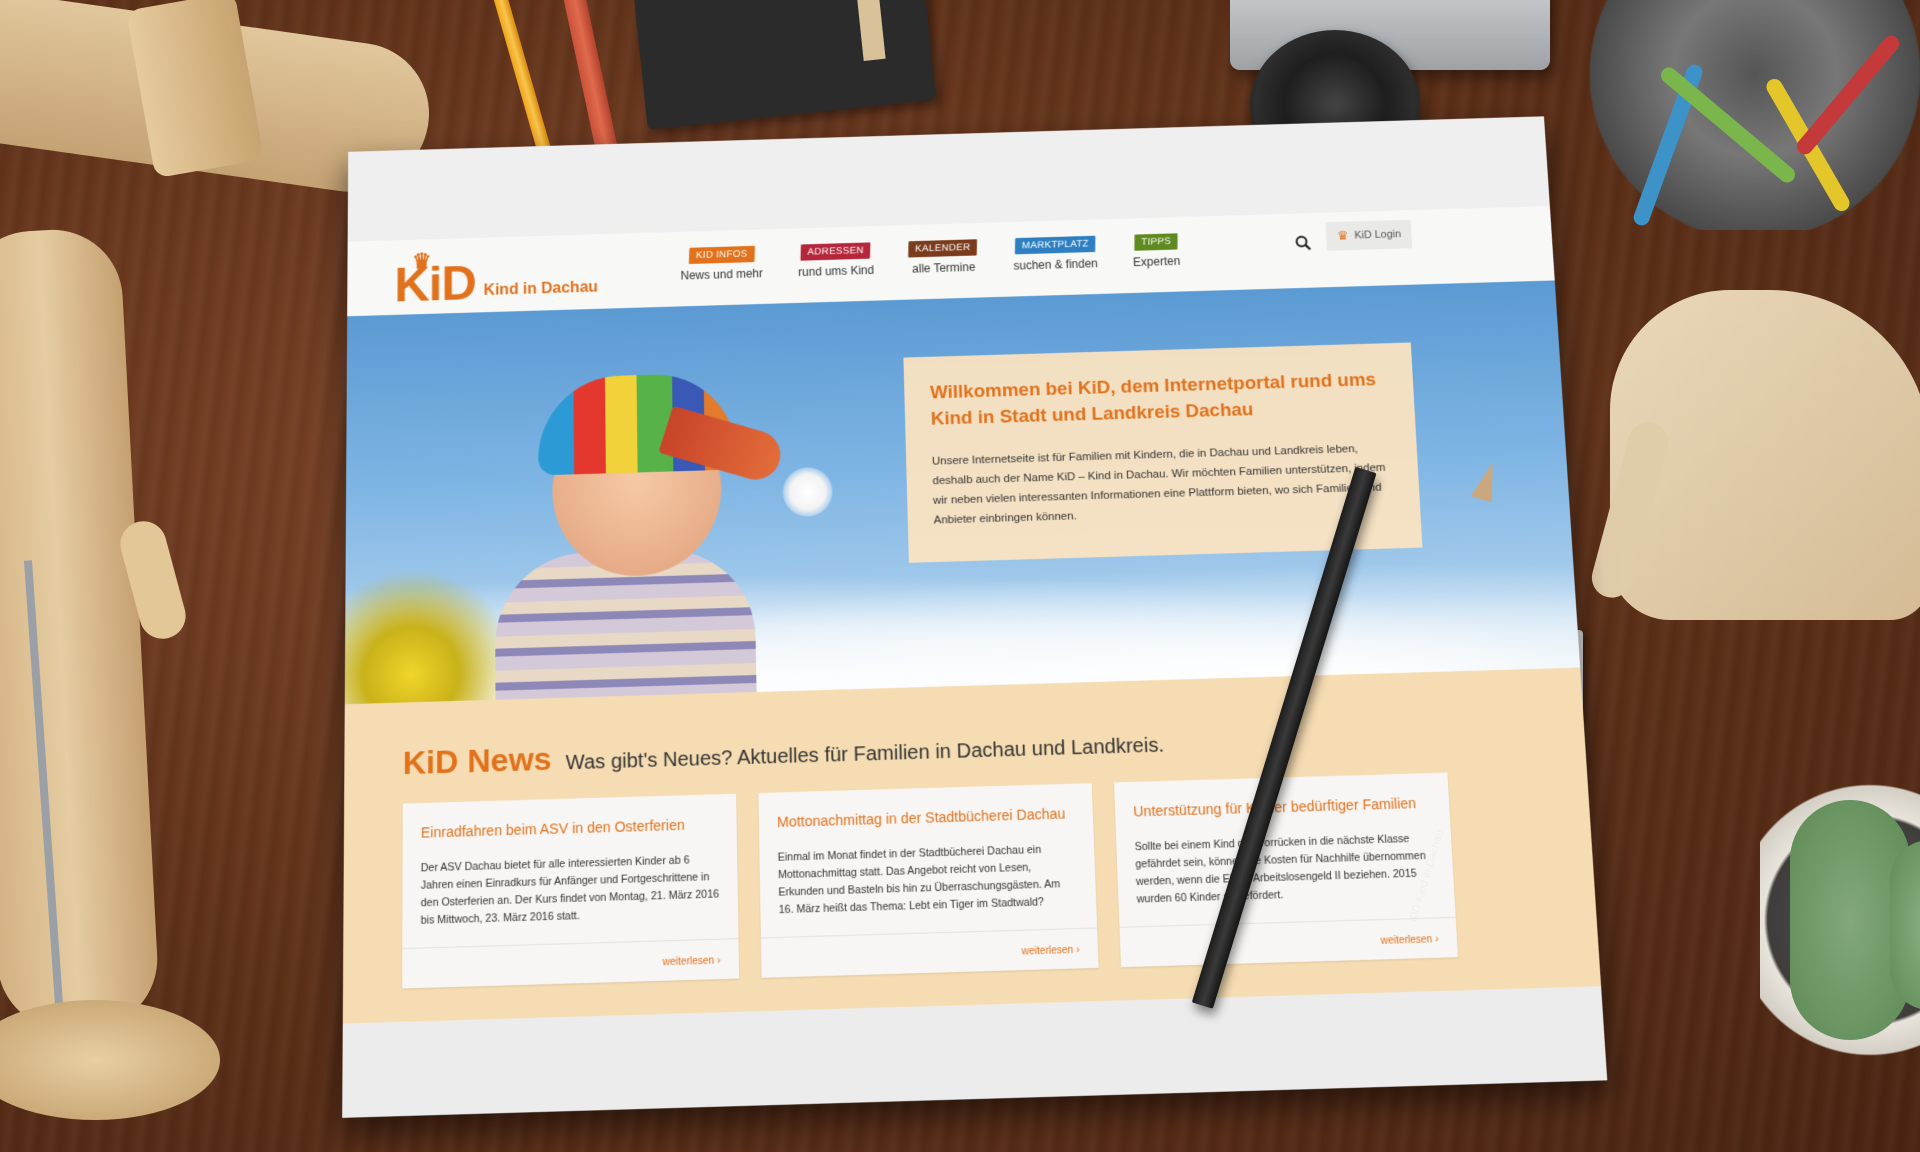 The height and width of the screenshot is (1152, 1920). I want to click on site-logo: ♛ KiD Kind in Dachau, so click(496, 280).